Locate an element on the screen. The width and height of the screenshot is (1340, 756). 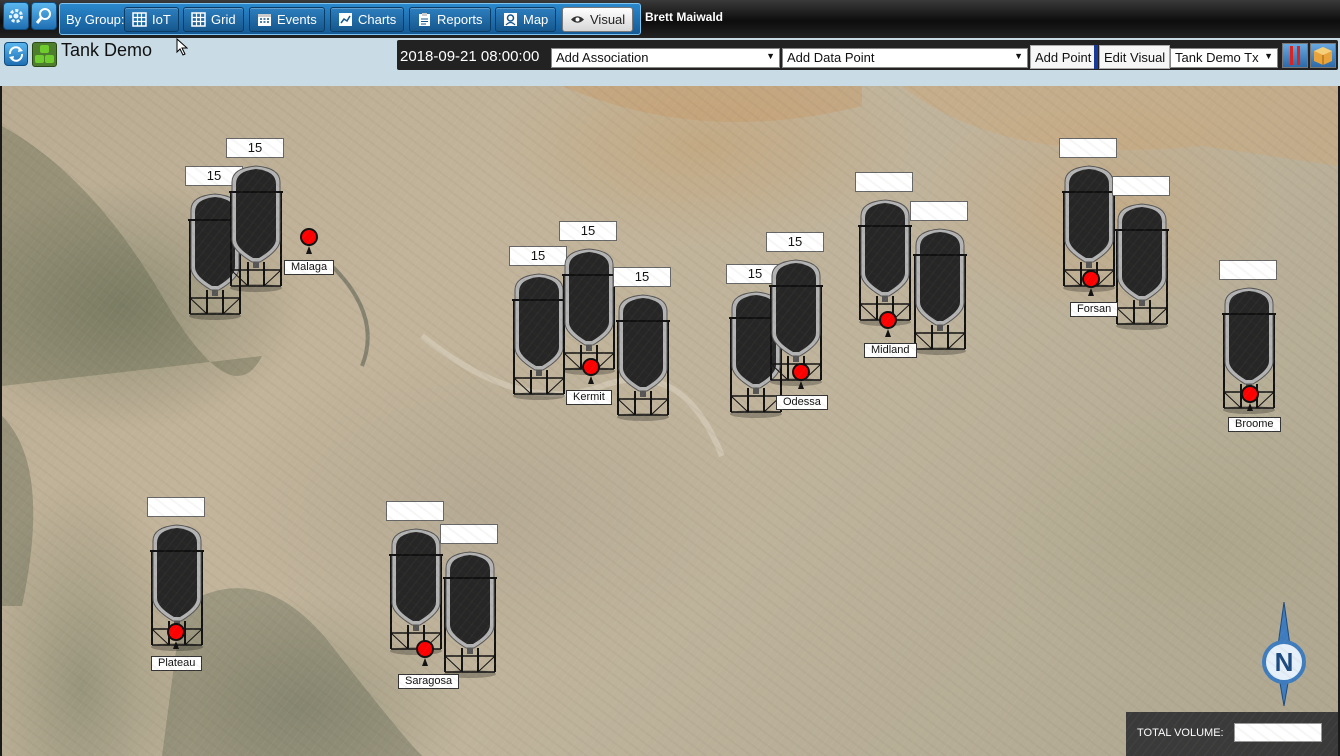
location-label-plateau: Plateau is located at coordinates (177, 663).